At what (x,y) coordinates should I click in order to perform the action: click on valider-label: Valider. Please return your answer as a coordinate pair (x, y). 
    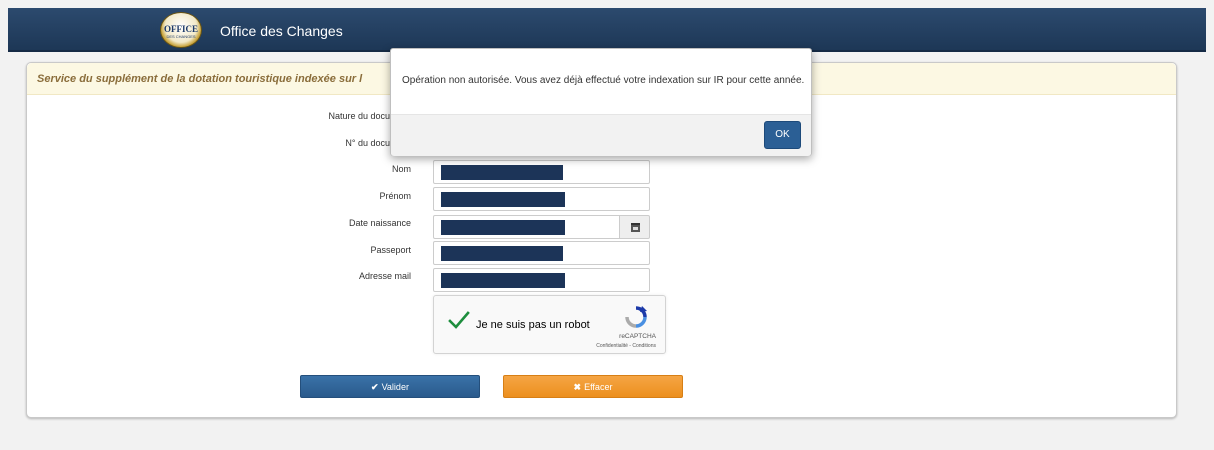
    Looking at the image, I should click on (395, 387).